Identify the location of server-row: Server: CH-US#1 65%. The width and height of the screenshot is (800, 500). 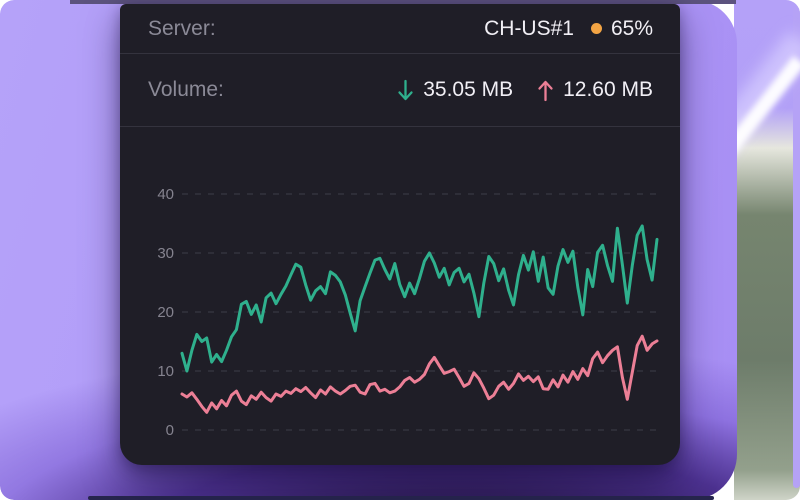
(400, 28).